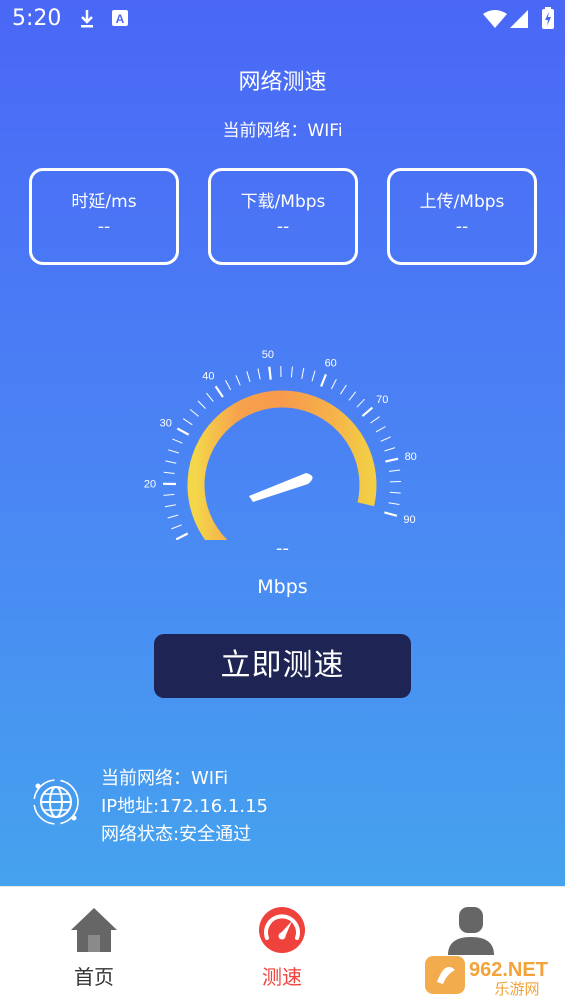  Describe the element at coordinates (94, 930) in the screenshot. I see `home-icon` at that location.